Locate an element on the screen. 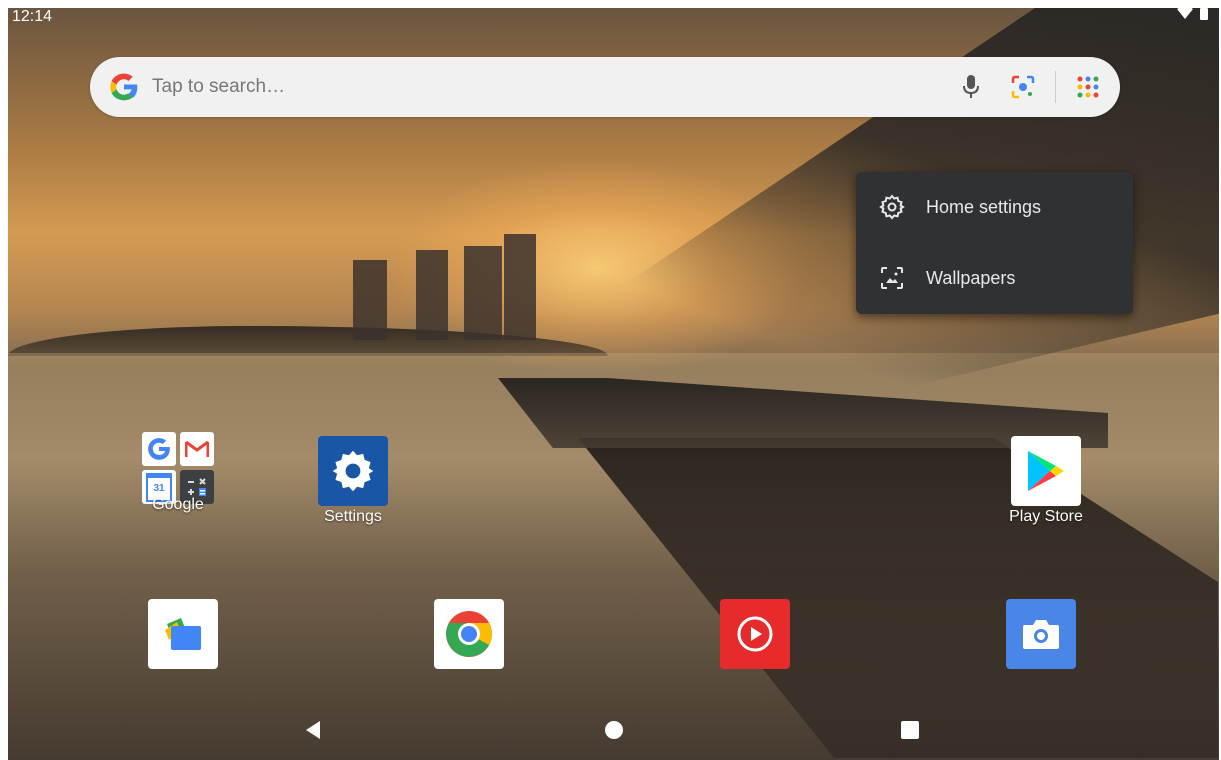  play-store-icon is located at coordinates (1046, 471).